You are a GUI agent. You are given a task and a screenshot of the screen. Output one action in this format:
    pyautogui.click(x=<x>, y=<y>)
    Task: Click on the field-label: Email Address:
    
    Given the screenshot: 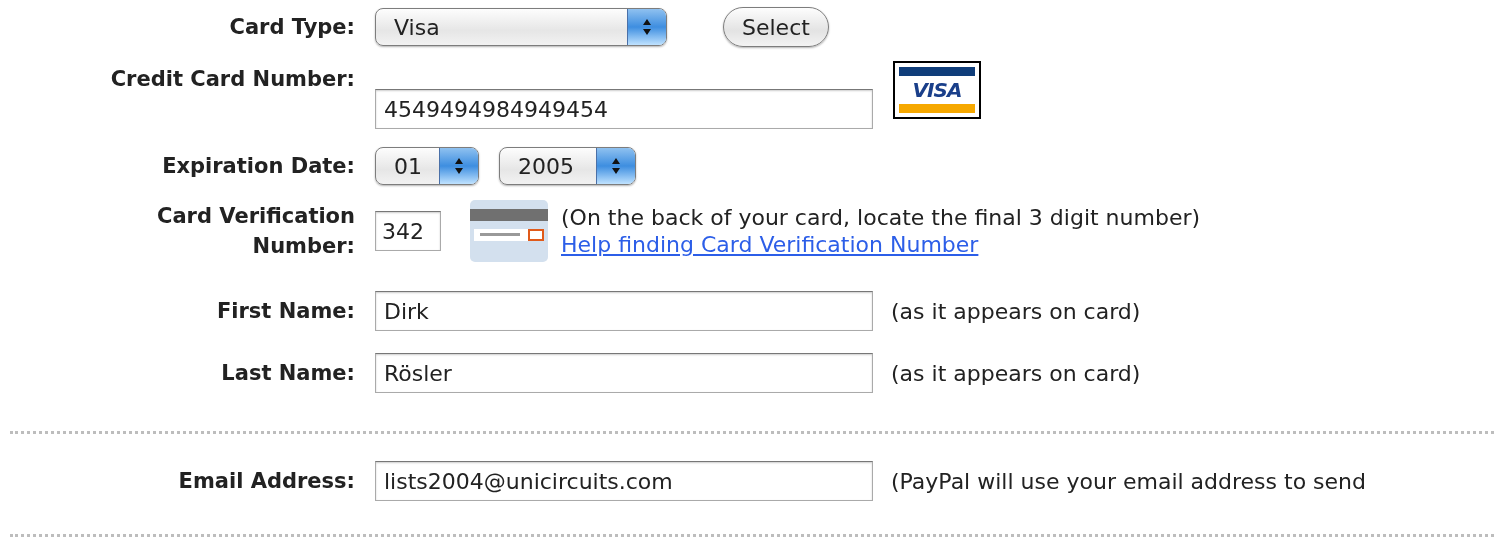 What is the action you would take?
    pyautogui.click(x=266, y=481)
    